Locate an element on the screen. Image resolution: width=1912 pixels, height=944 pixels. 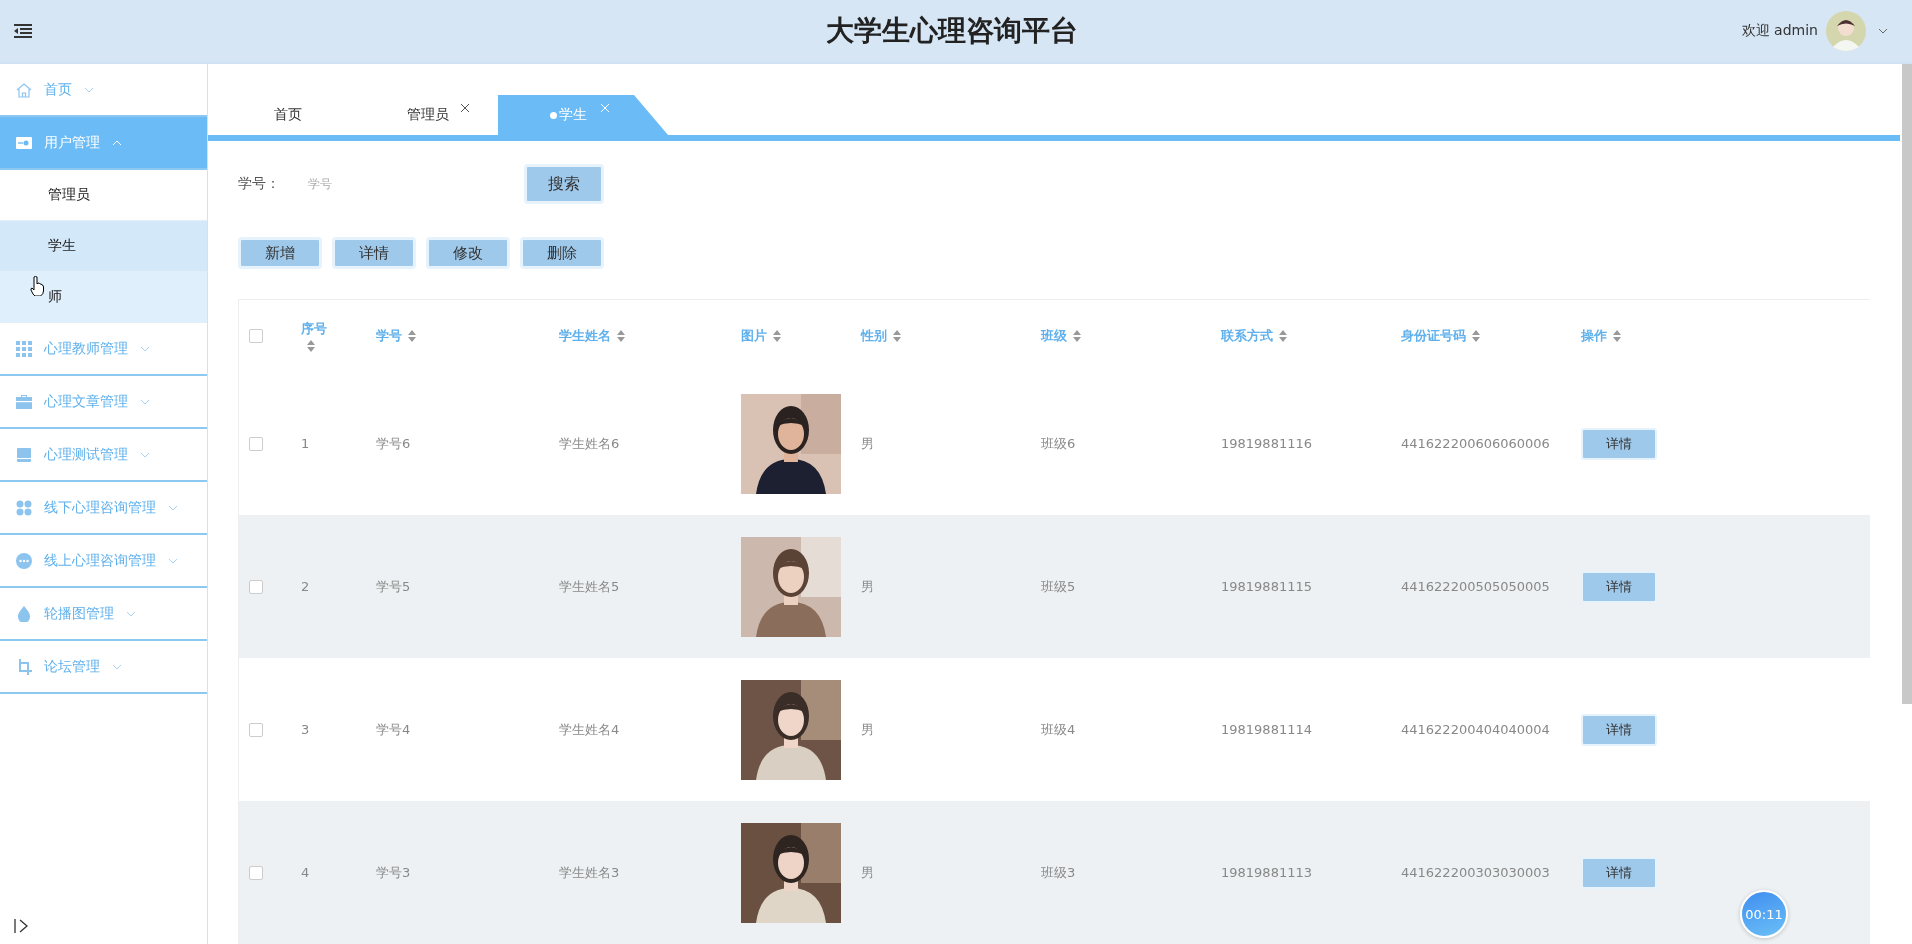
sidebar-menu-item: 轮播图管理 is located at coordinates (103, 614).